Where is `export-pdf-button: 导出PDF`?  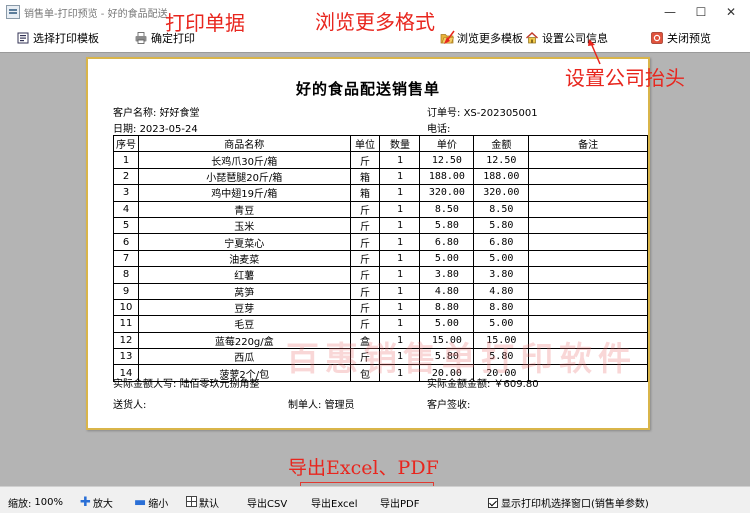 export-pdf-button: 导出PDF is located at coordinates (399, 502).